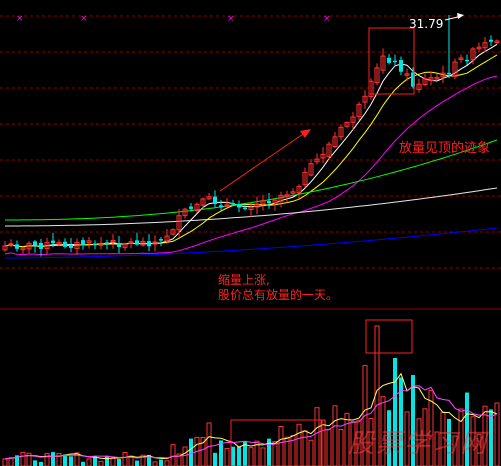 This screenshot has width=501, height=466. I want to click on high-price-label: 31.79, so click(426, 24).